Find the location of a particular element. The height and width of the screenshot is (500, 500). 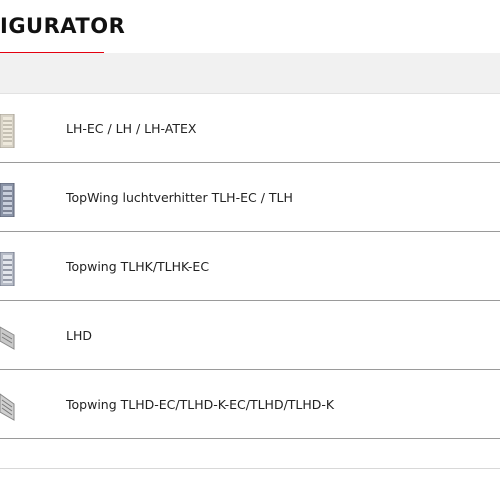

product-row-topwing-tlhd: Topwing TLHD-EC/TLHD-K-EC/TLHD/TLHD-K is located at coordinates (250, 404).